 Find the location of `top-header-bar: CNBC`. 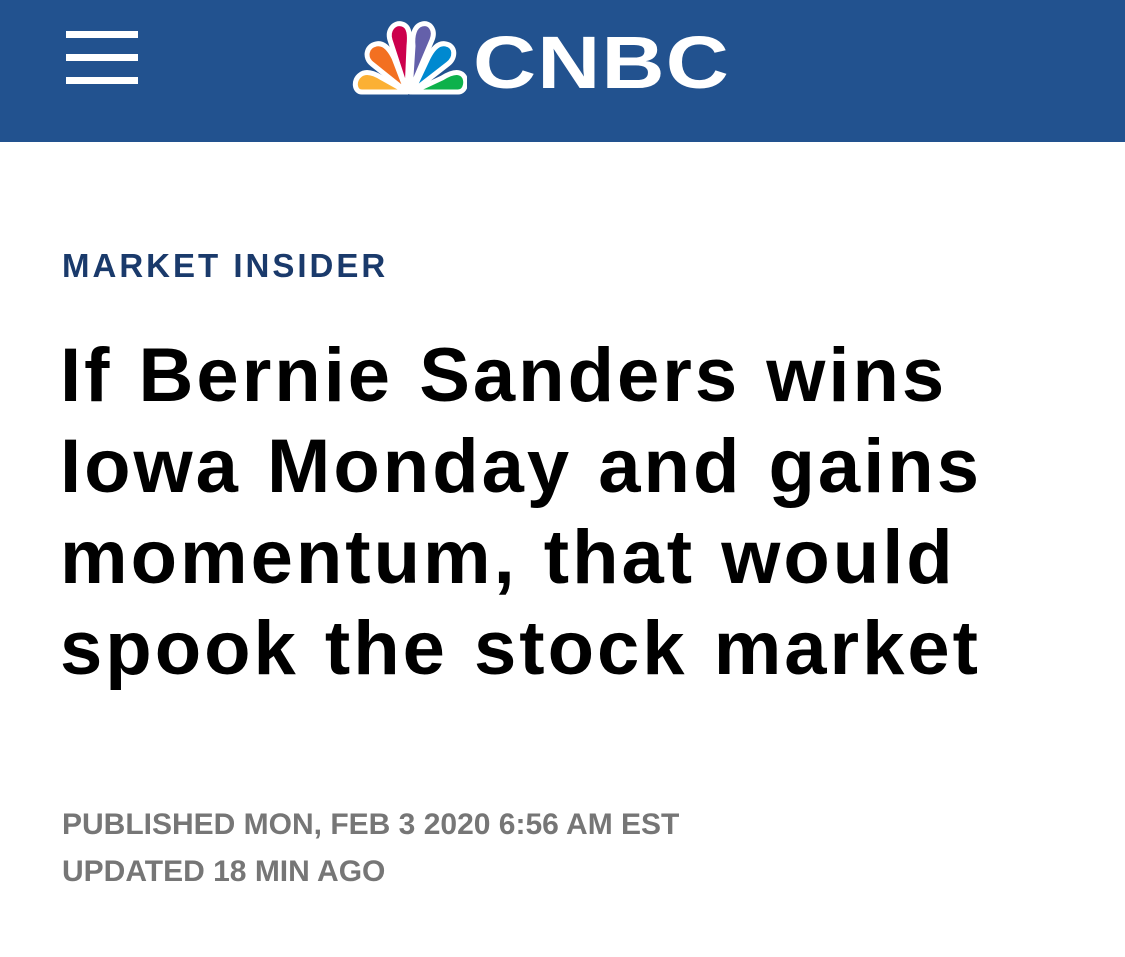

top-header-bar: CNBC is located at coordinates (562, 71).